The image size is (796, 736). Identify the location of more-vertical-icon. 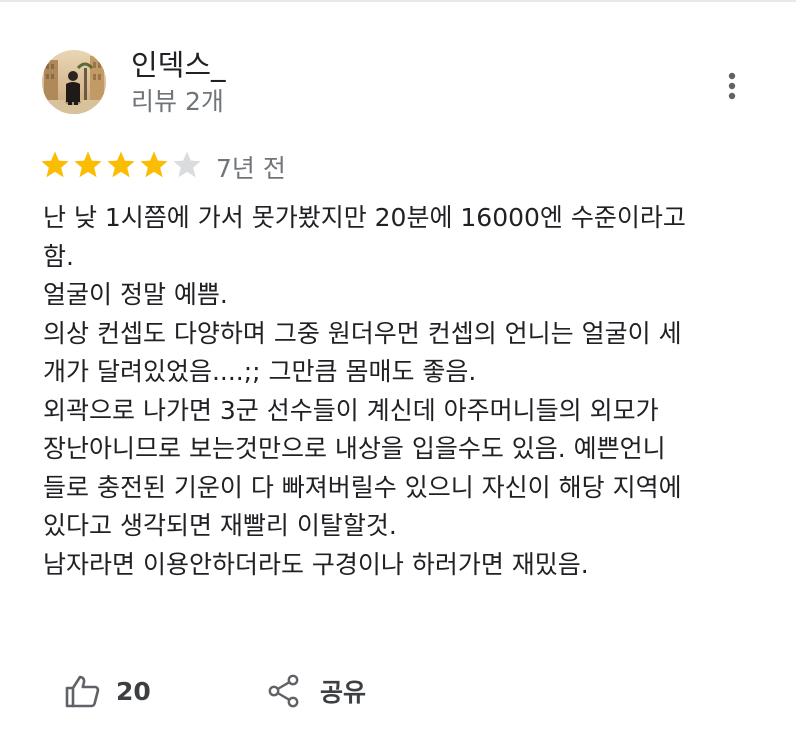
(732, 86).